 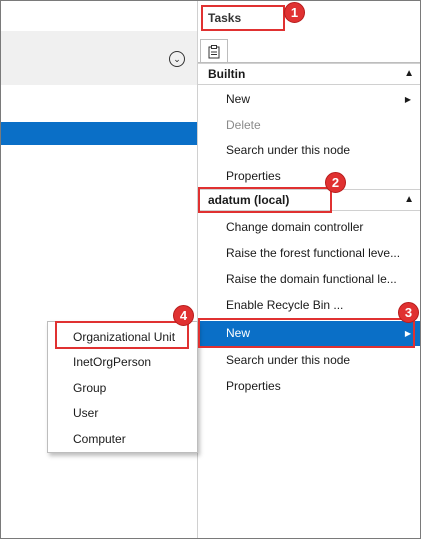 What do you see at coordinates (99, 133) in the screenshot?
I see `selected-tree-node` at bounding box center [99, 133].